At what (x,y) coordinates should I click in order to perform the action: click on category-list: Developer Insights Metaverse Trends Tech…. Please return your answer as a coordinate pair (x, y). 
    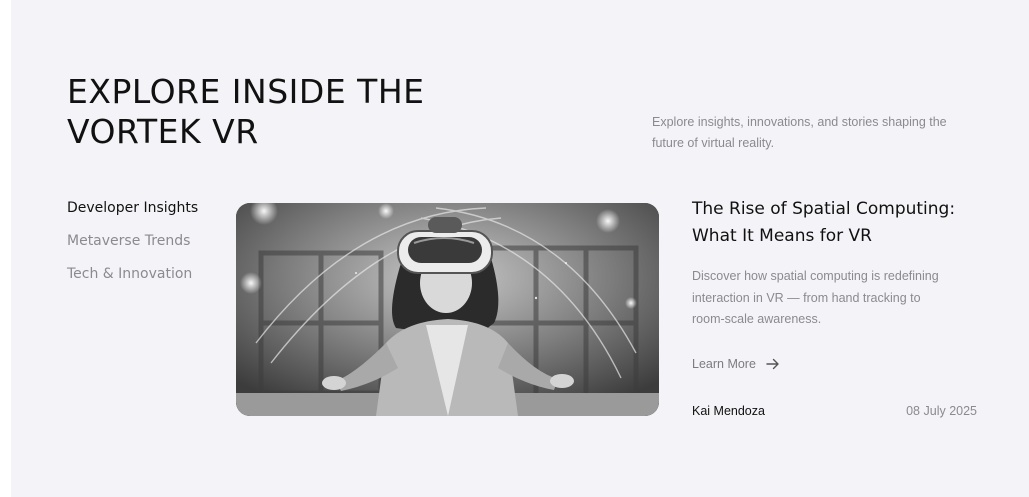
    Looking at the image, I should click on (132, 247).